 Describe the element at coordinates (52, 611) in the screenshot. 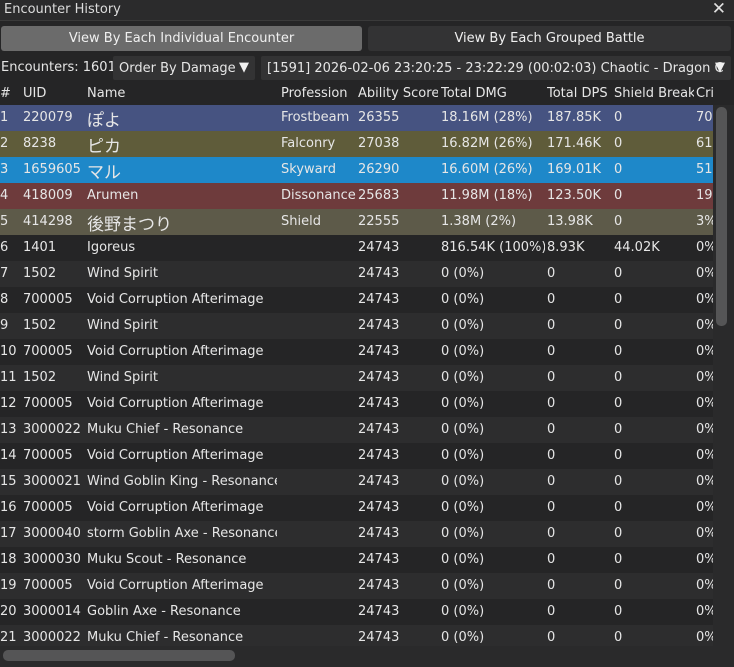

I see `row-uid: 3000014` at that location.